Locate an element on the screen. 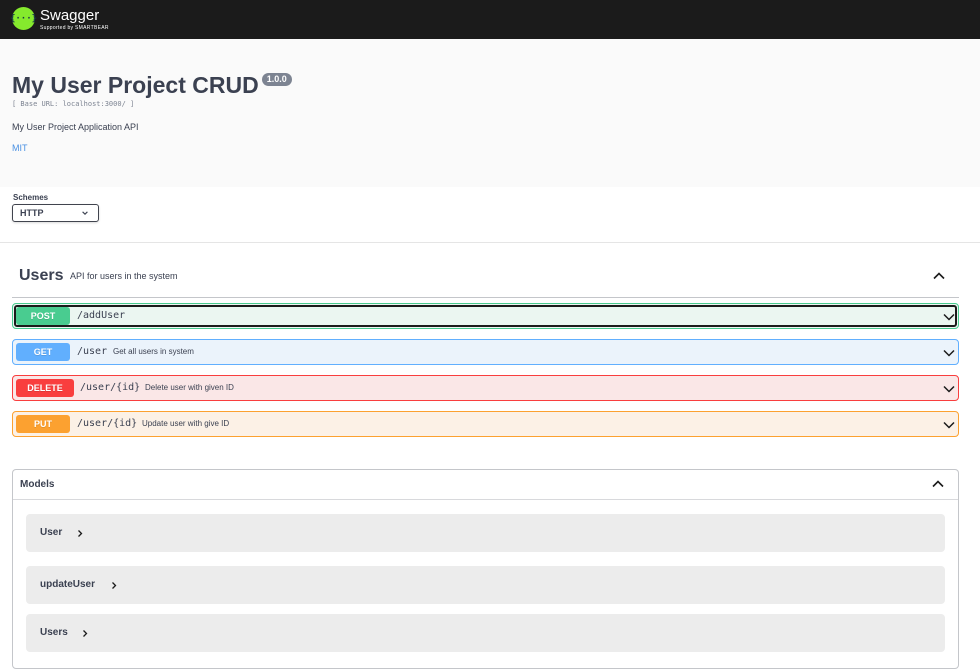 The width and height of the screenshot is (980, 669). logo-name: Swagger is located at coordinates (70, 15).